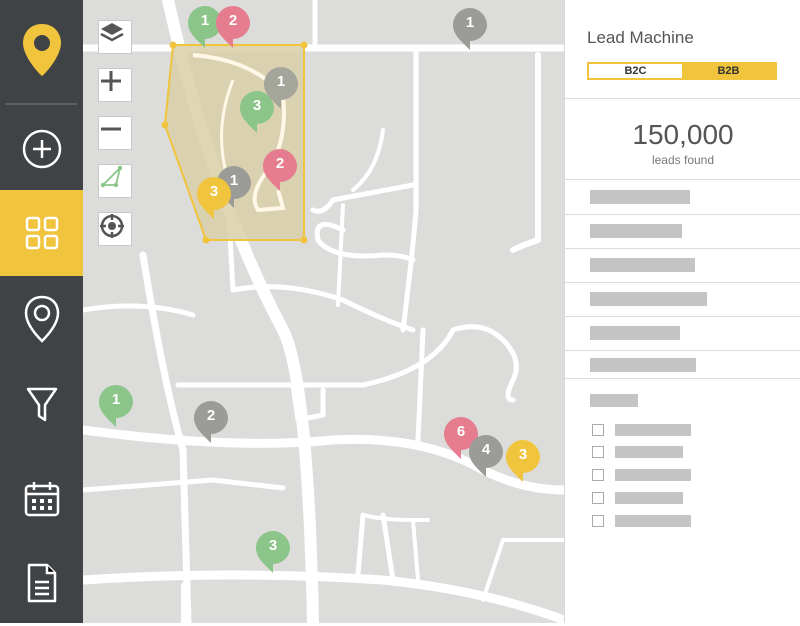 The image size is (800, 626). I want to click on layers-button, so click(115, 37).